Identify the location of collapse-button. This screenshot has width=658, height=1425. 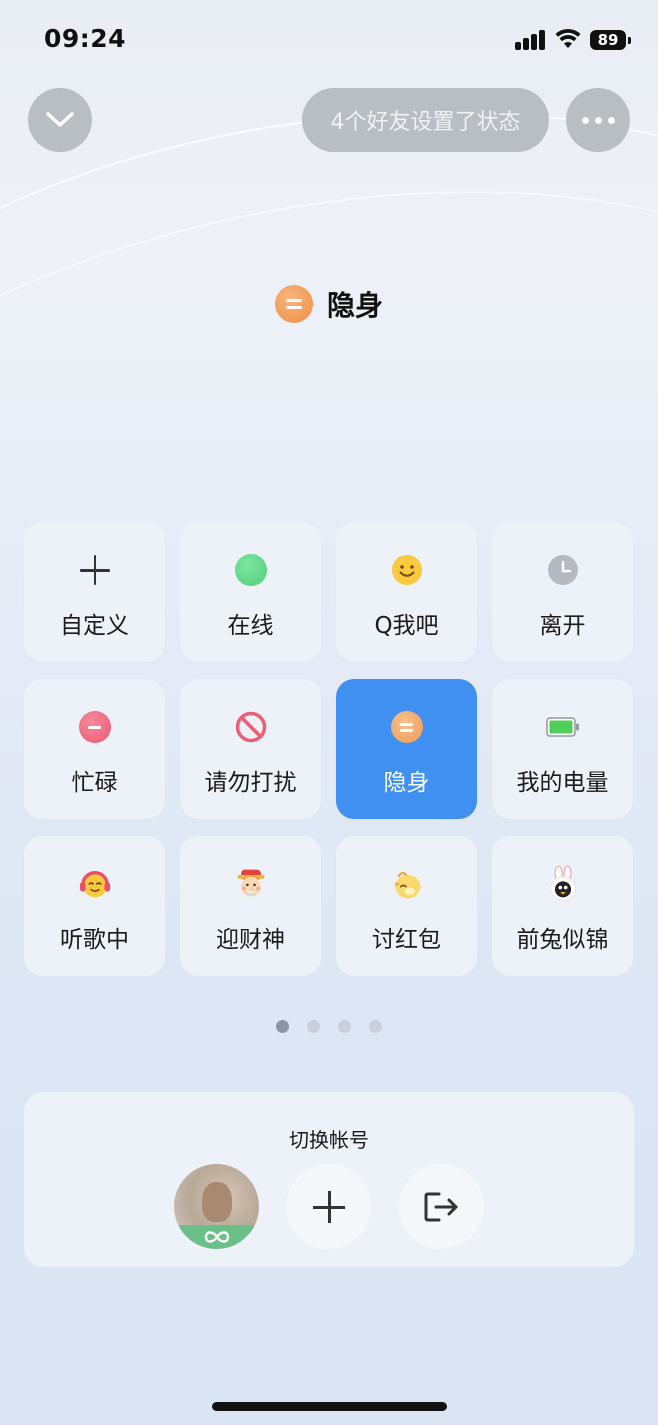
(60, 120).